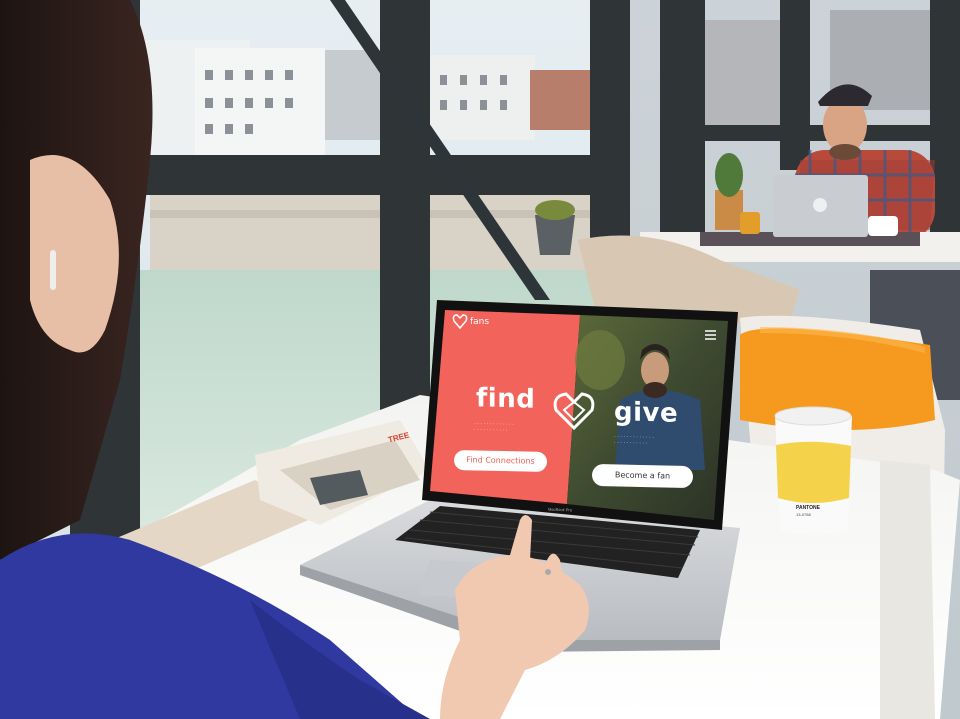 Image resolution: width=960 pixels, height=719 pixels. What do you see at coordinates (500, 461) in the screenshot?
I see `find-connections-button: Find Connections` at bounding box center [500, 461].